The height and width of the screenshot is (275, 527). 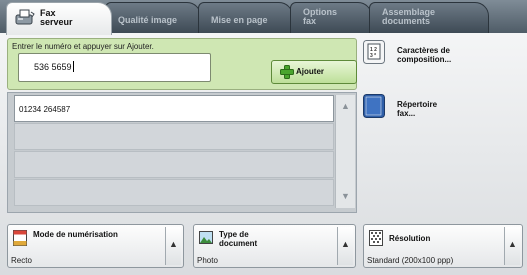 I want to click on tab-label: serveur, so click(x=56, y=22).